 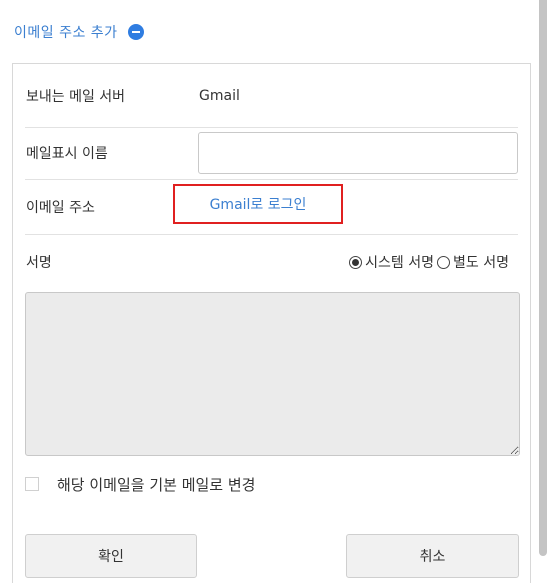 I want to click on display-name-row: 메일표시 이름, so click(x=271, y=153).